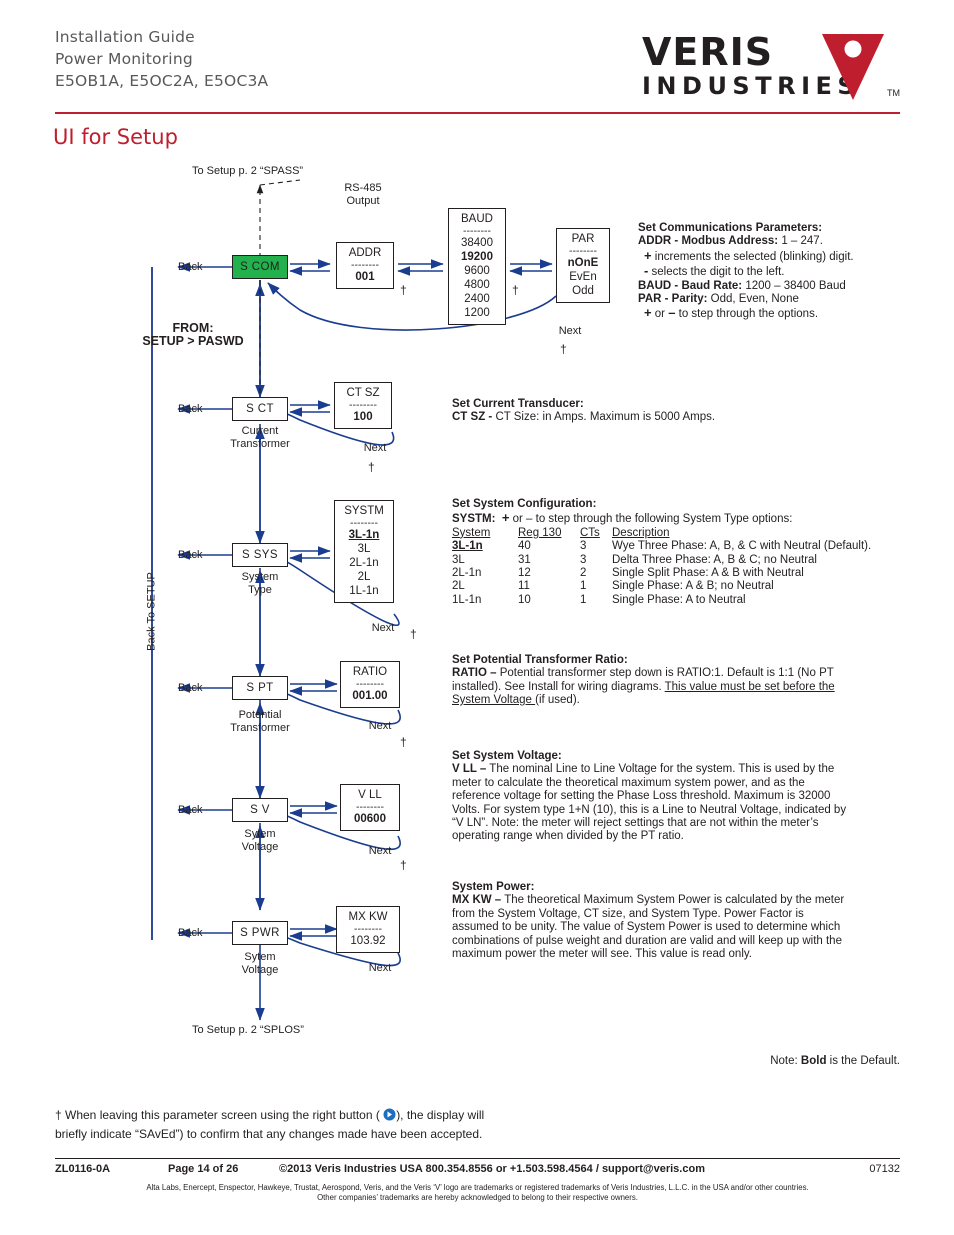  Describe the element at coordinates (507, 756) in the screenshot. I see `voltage-heading: Set System Voltage:` at that location.